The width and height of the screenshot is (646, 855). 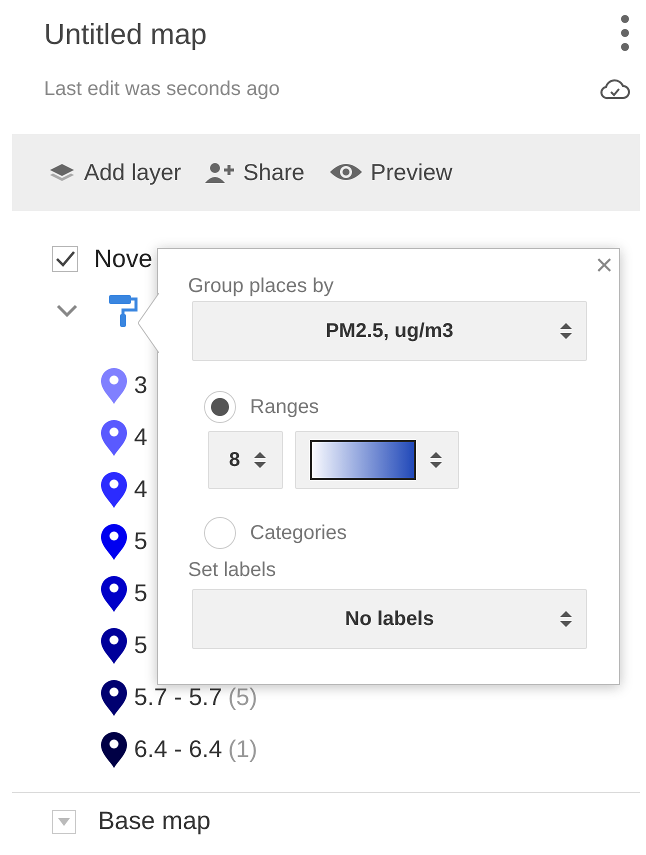 What do you see at coordinates (246, 460) in the screenshot?
I see `range-count-select: 8` at bounding box center [246, 460].